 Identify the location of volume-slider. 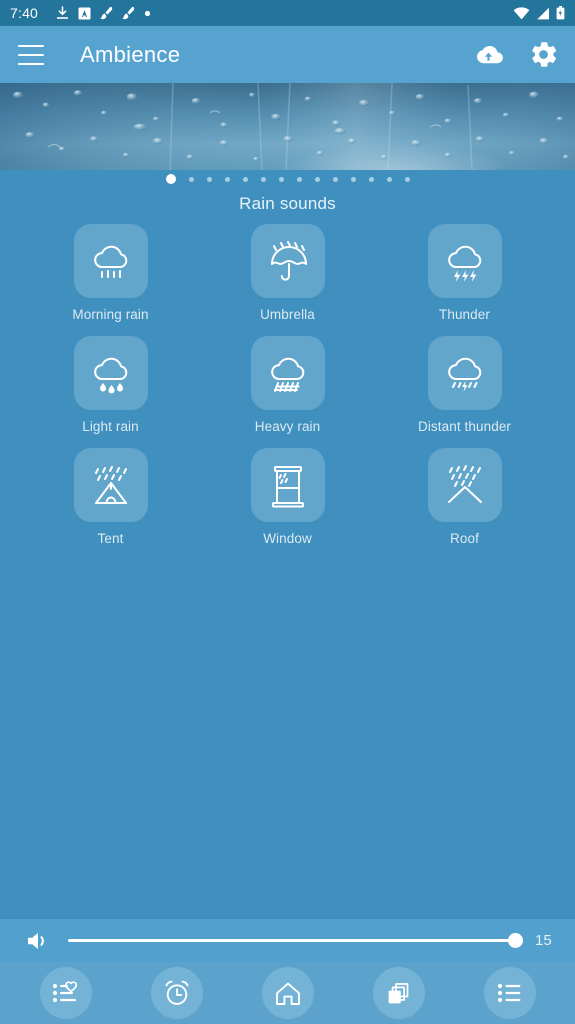
(295, 941).